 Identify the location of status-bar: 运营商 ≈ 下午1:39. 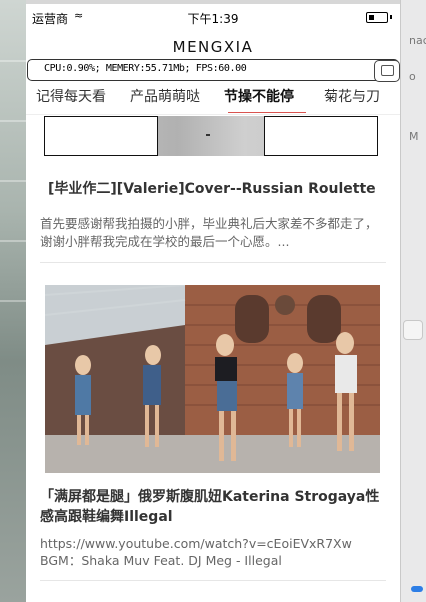
(213, 17).